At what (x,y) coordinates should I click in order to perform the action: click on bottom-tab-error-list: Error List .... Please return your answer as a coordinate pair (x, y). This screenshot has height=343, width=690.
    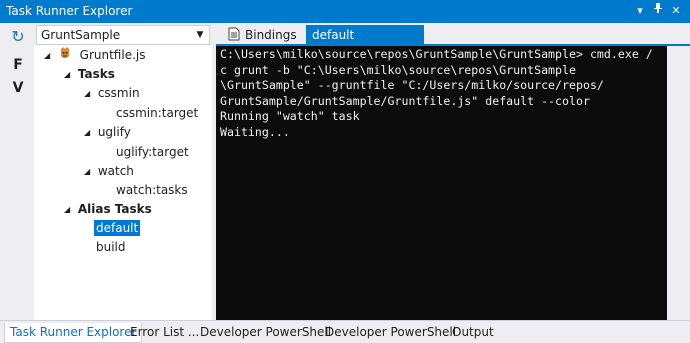
    Looking at the image, I should click on (164, 333).